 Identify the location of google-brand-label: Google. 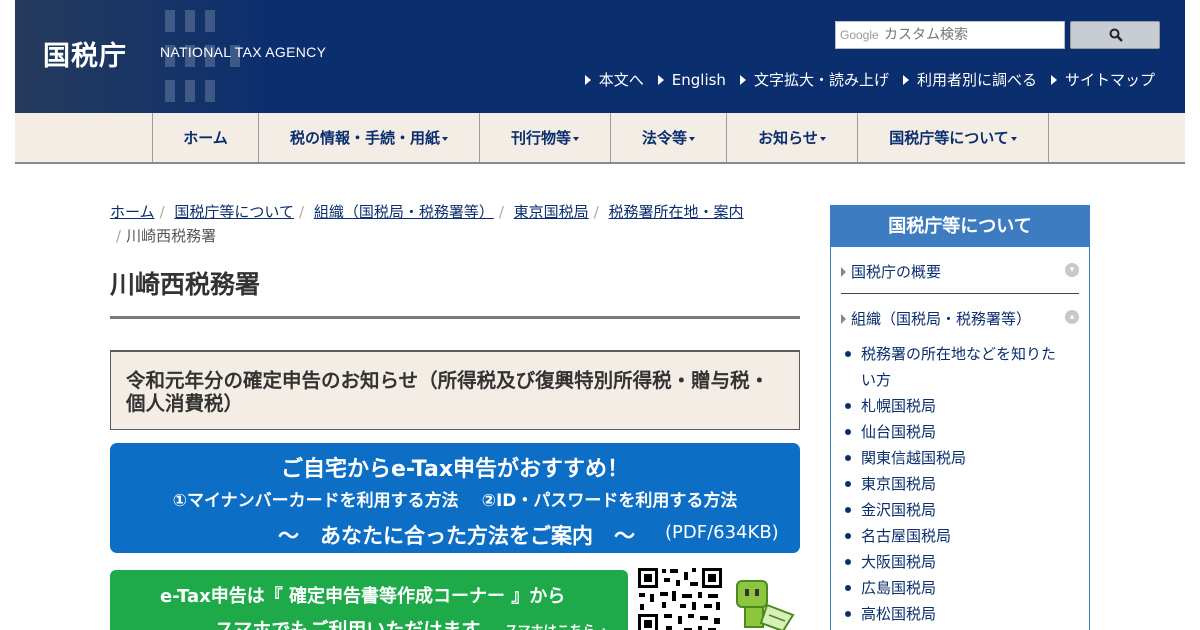
(859, 35).